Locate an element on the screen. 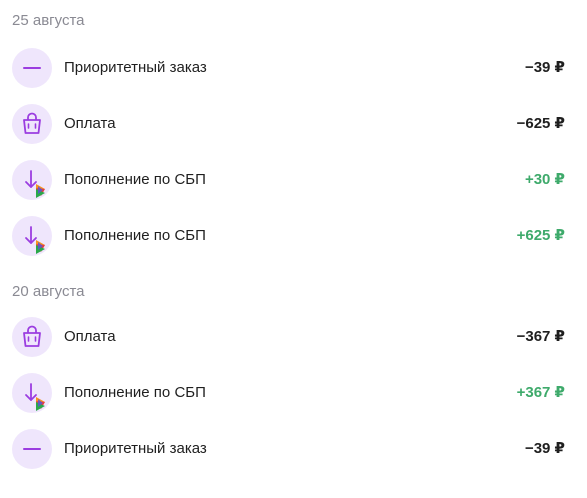  transaction-amount: −367 ₽ is located at coordinates (540, 336).